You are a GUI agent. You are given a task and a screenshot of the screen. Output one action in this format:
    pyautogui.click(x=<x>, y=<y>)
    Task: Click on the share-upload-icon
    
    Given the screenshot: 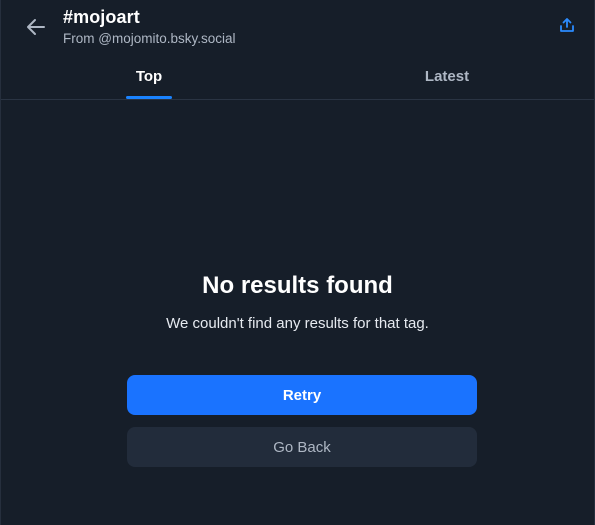 What is the action you would take?
    pyautogui.click(x=567, y=25)
    